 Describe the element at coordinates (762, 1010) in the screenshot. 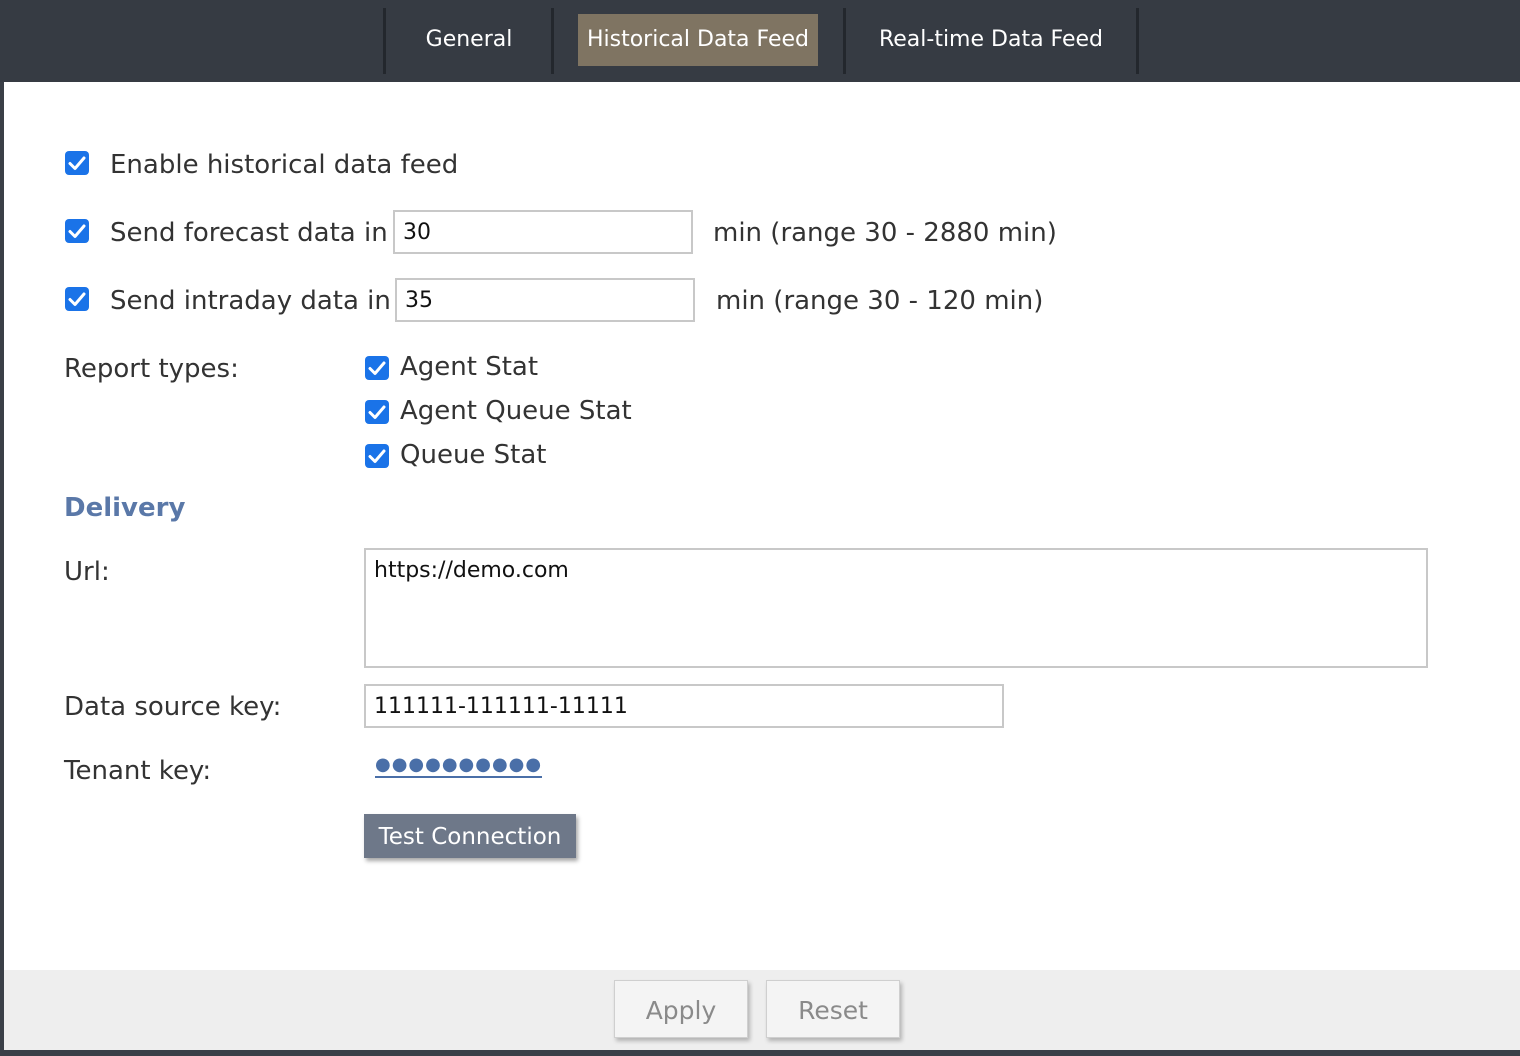

I see `footer-bar` at that location.